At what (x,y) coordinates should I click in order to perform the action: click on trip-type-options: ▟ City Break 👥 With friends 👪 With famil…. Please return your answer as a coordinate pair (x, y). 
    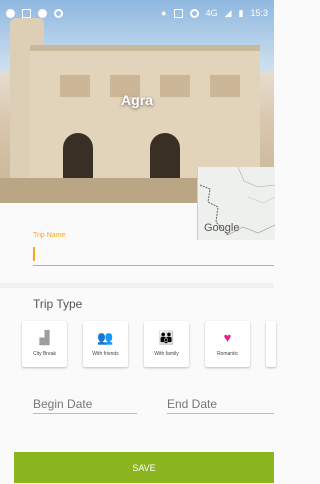
    Looking at the image, I should click on (149, 344).